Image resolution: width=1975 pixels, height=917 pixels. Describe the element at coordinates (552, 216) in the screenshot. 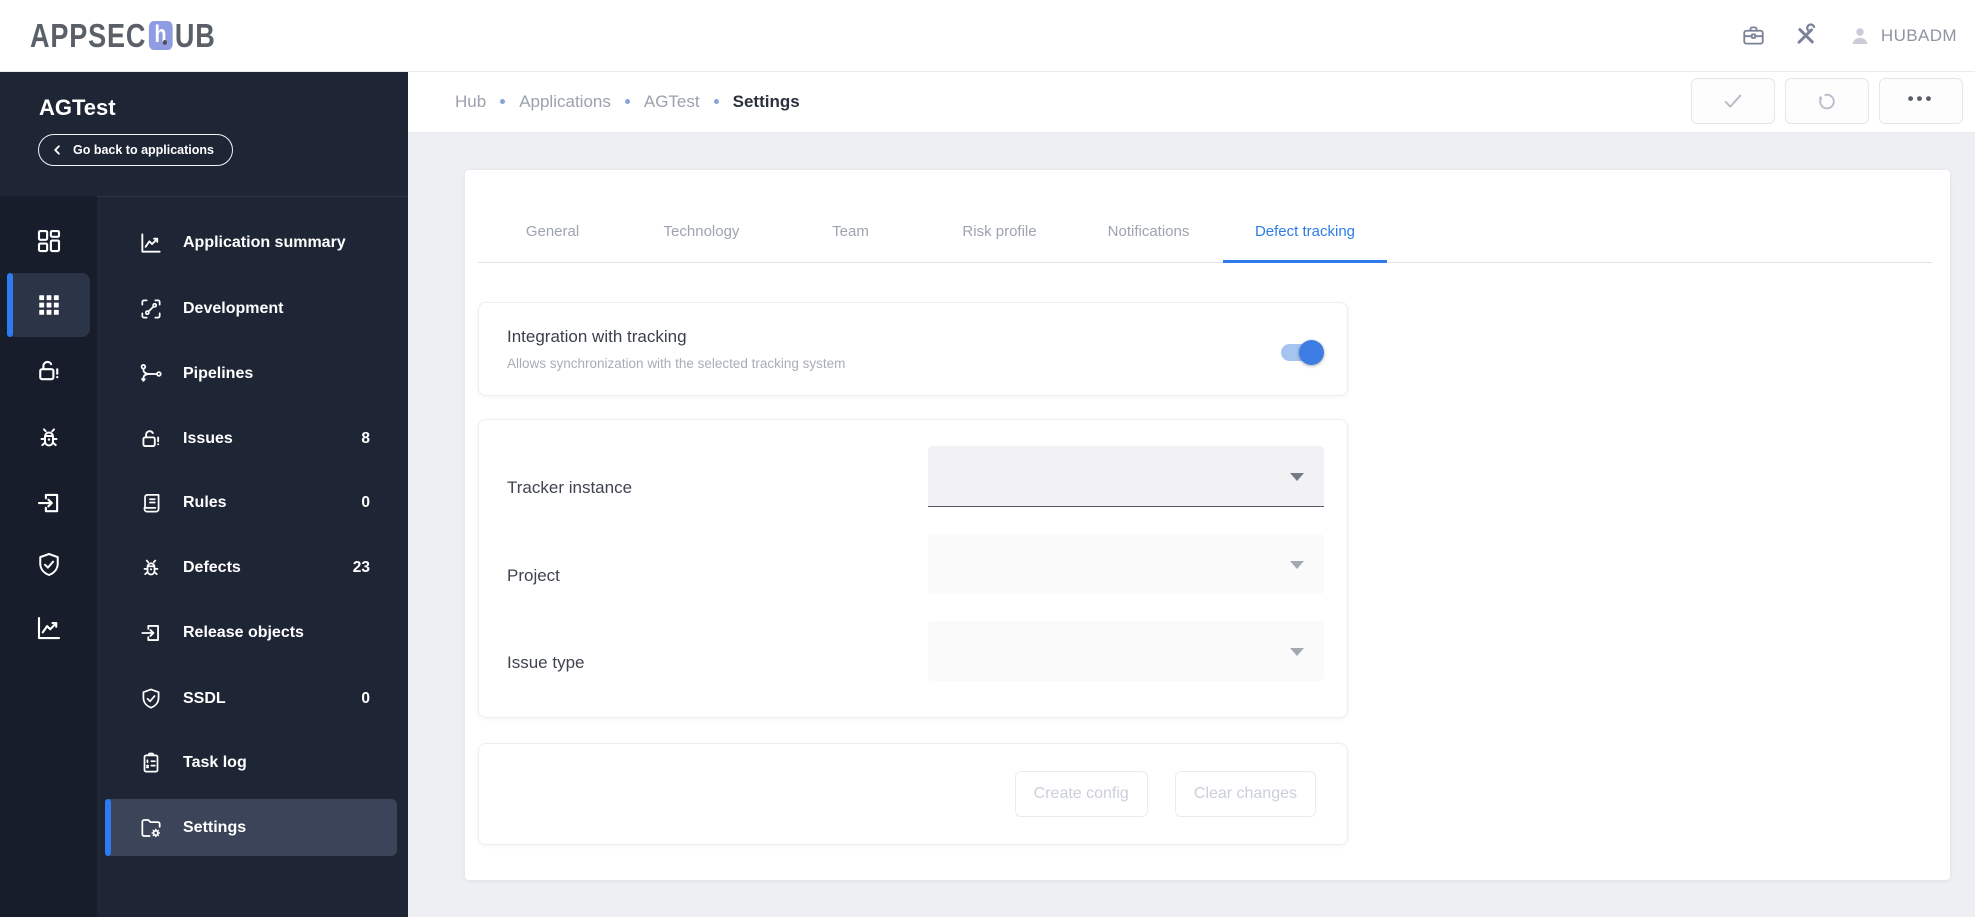

I see `tab-general: General` at that location.